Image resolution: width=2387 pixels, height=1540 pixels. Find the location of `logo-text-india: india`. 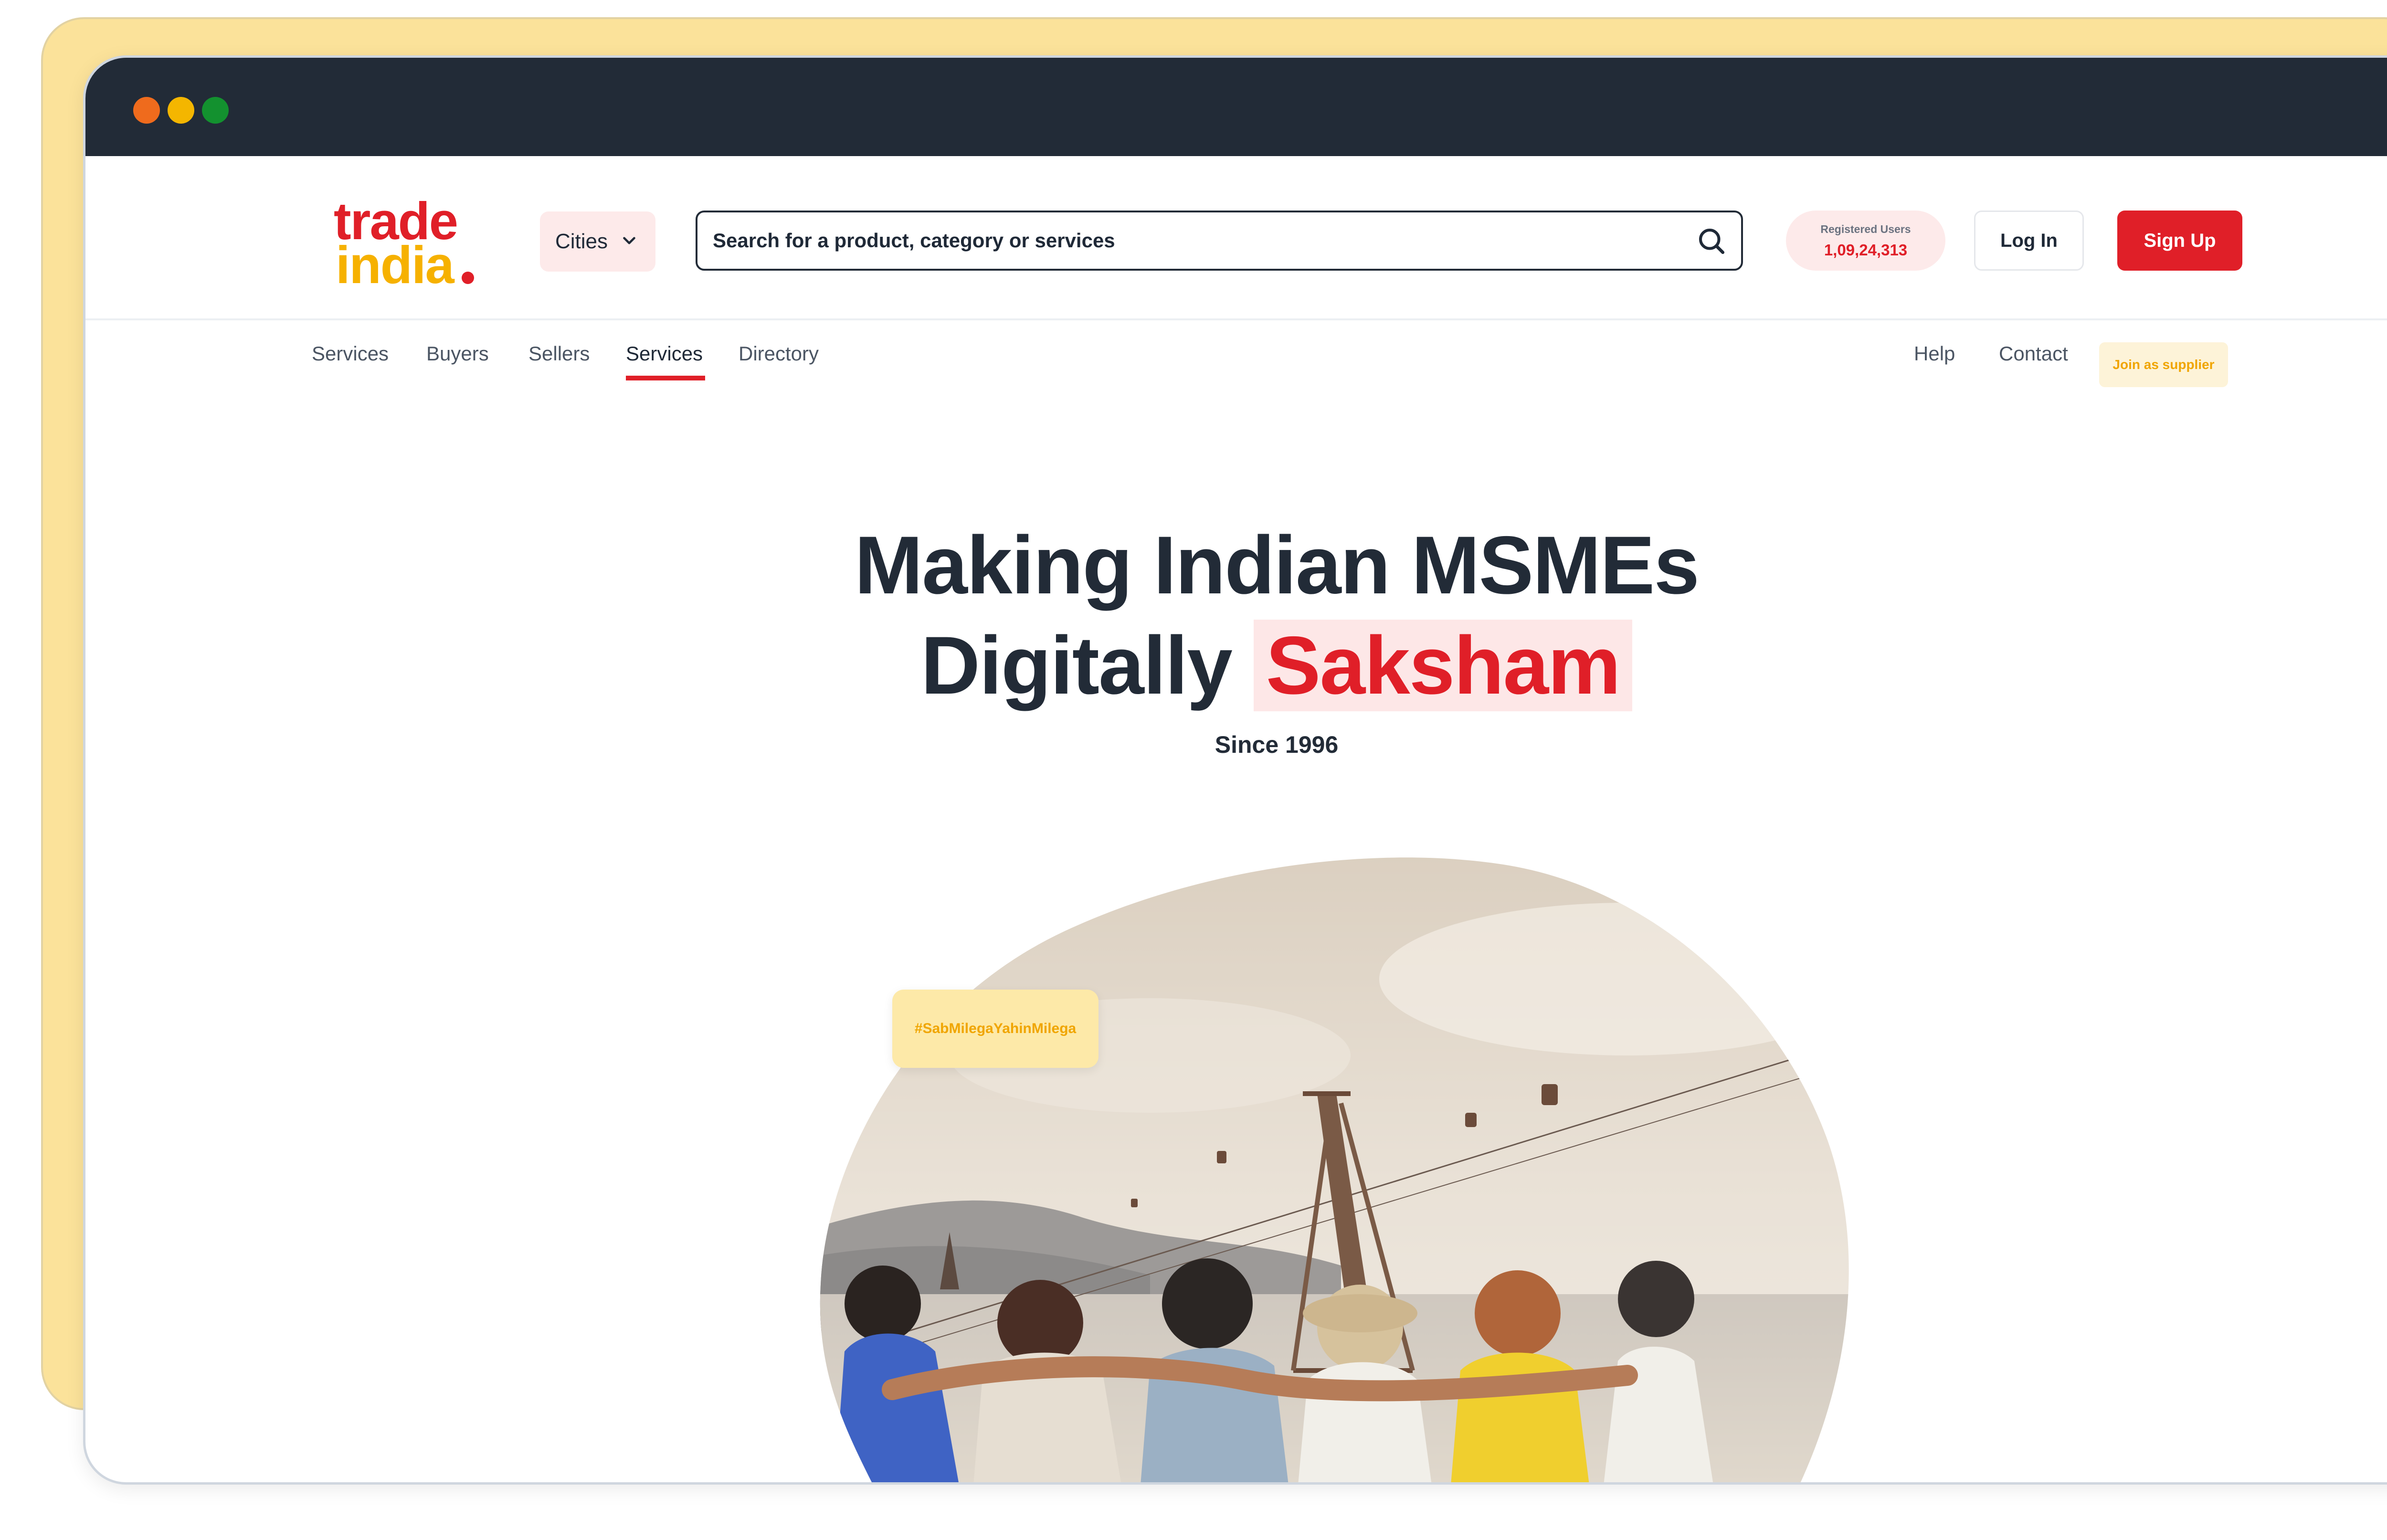

logo-text-india: india is located at coordinates (395, 265).